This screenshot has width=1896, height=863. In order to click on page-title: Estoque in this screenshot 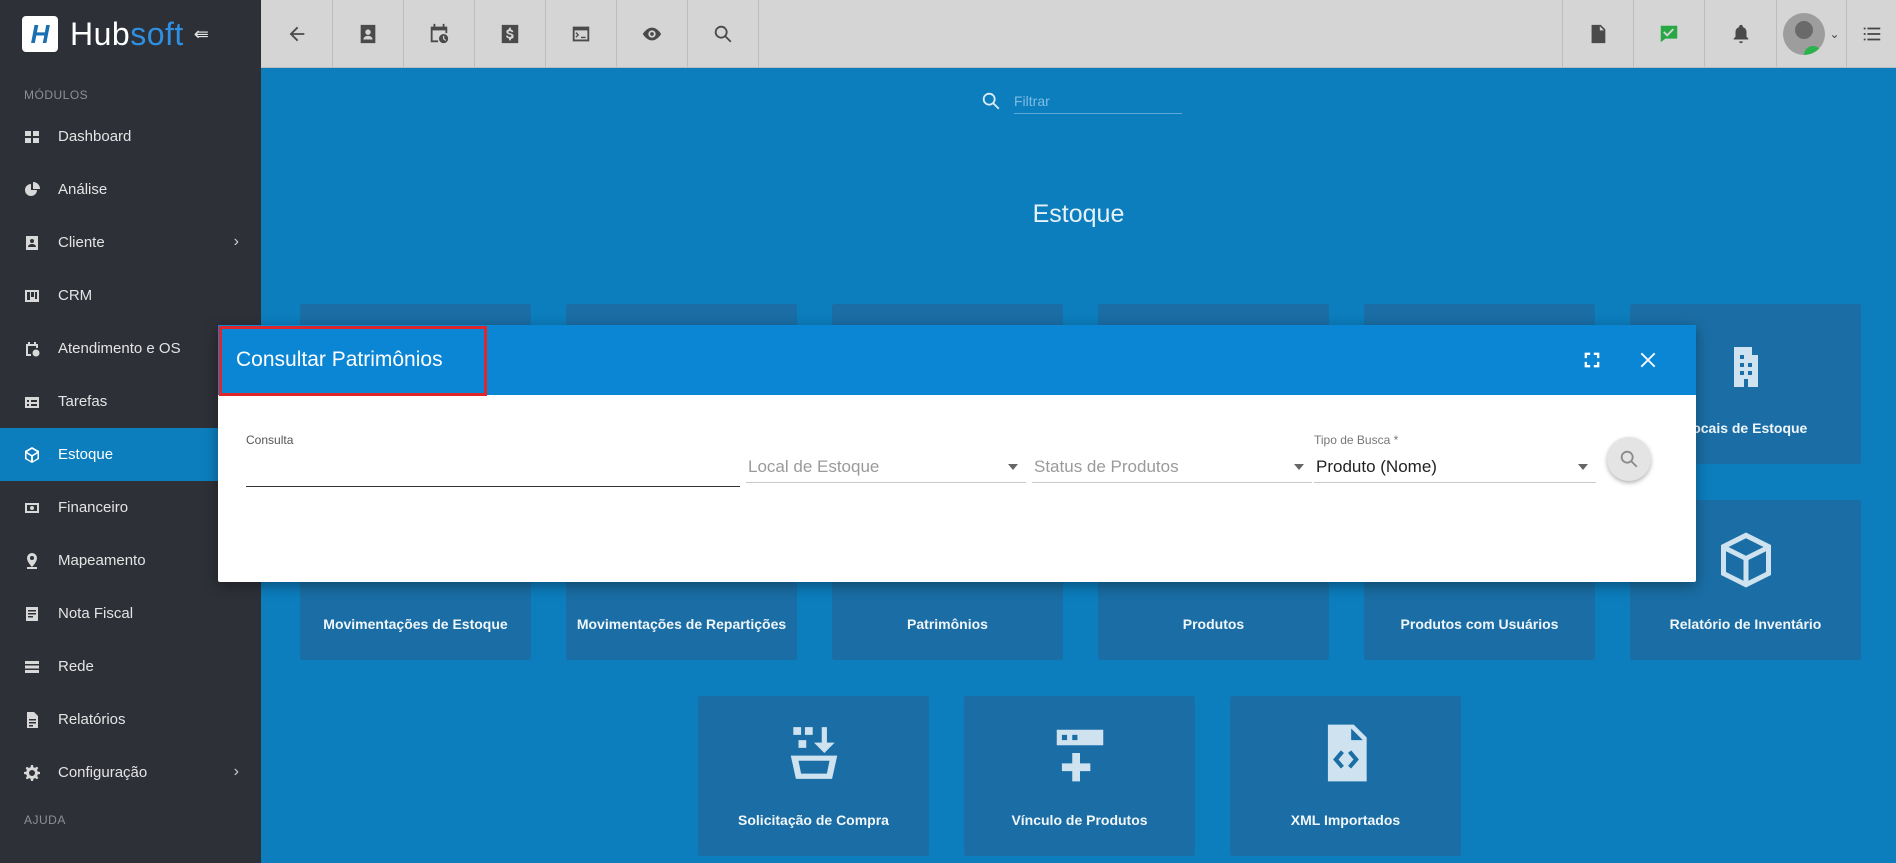, I will do `click(1078, 214)`.